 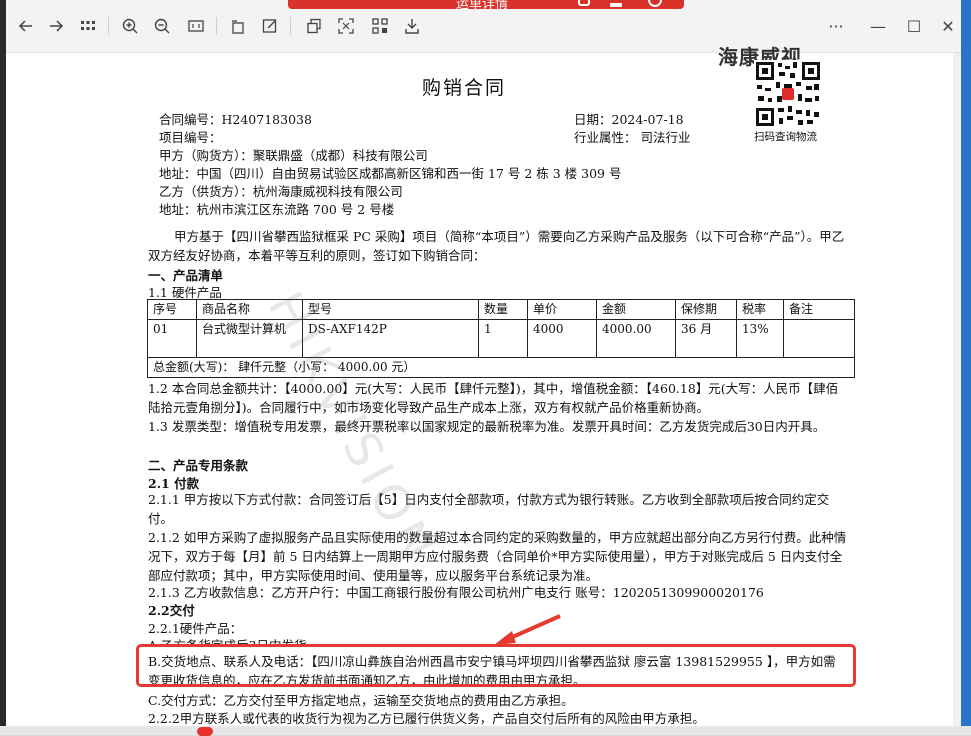 I want to click on more-icon: ···, so click(x=836, y=26).